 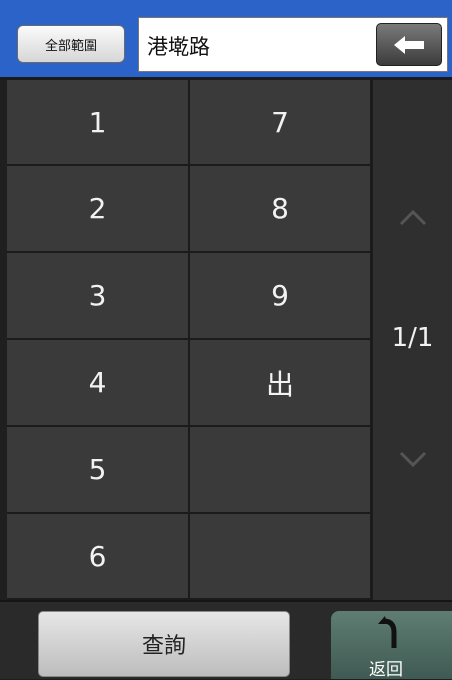 What do you see at coordinates (281, 383) in the screenshot?
I see `list-item: 出` at bounding box center [281, 383].